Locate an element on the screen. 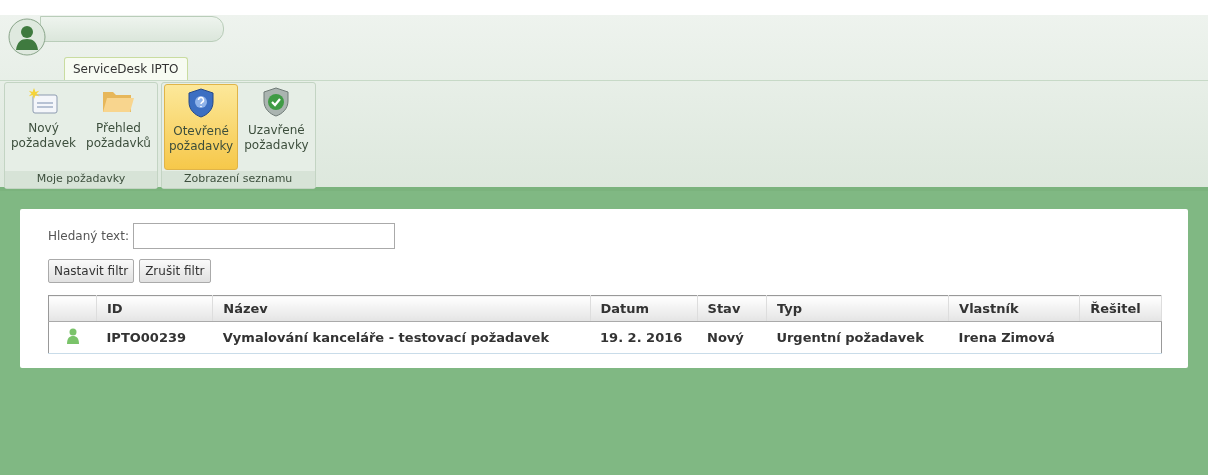 This screenshot has width=1208, height=475. column-header: Řešitel is located at coordinates (1120, 308).